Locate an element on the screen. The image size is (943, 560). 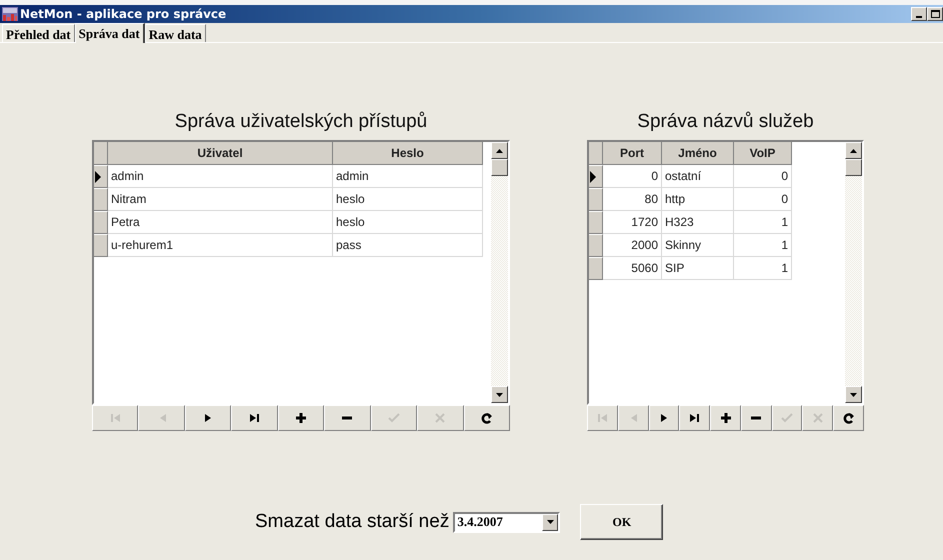
maximize-button is located at coordinates (935, 14).